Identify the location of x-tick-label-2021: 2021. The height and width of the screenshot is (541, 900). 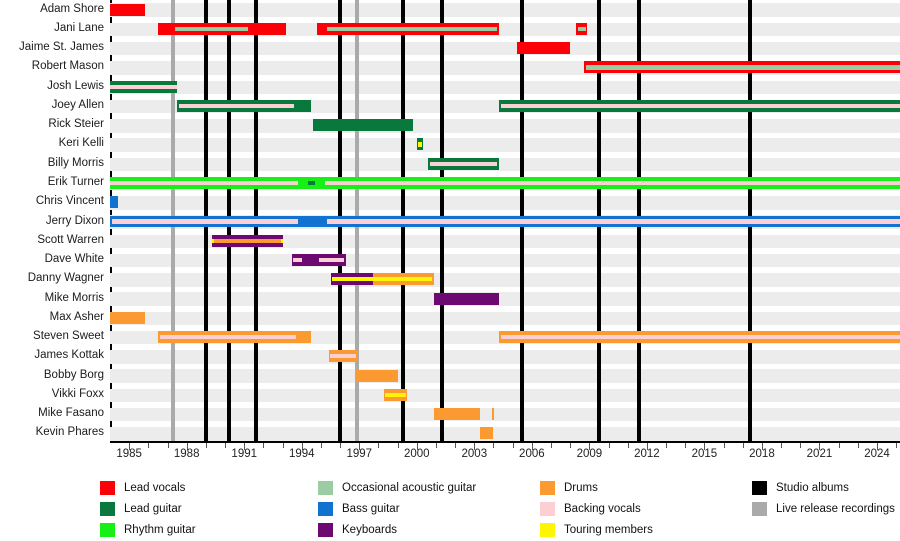
(819, 454).